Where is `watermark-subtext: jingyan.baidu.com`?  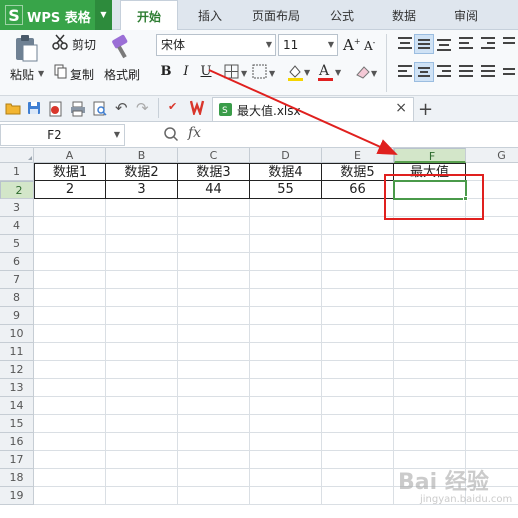
watermark-subtext: jingyan.baidu.com is located at coordinates (466, 499).